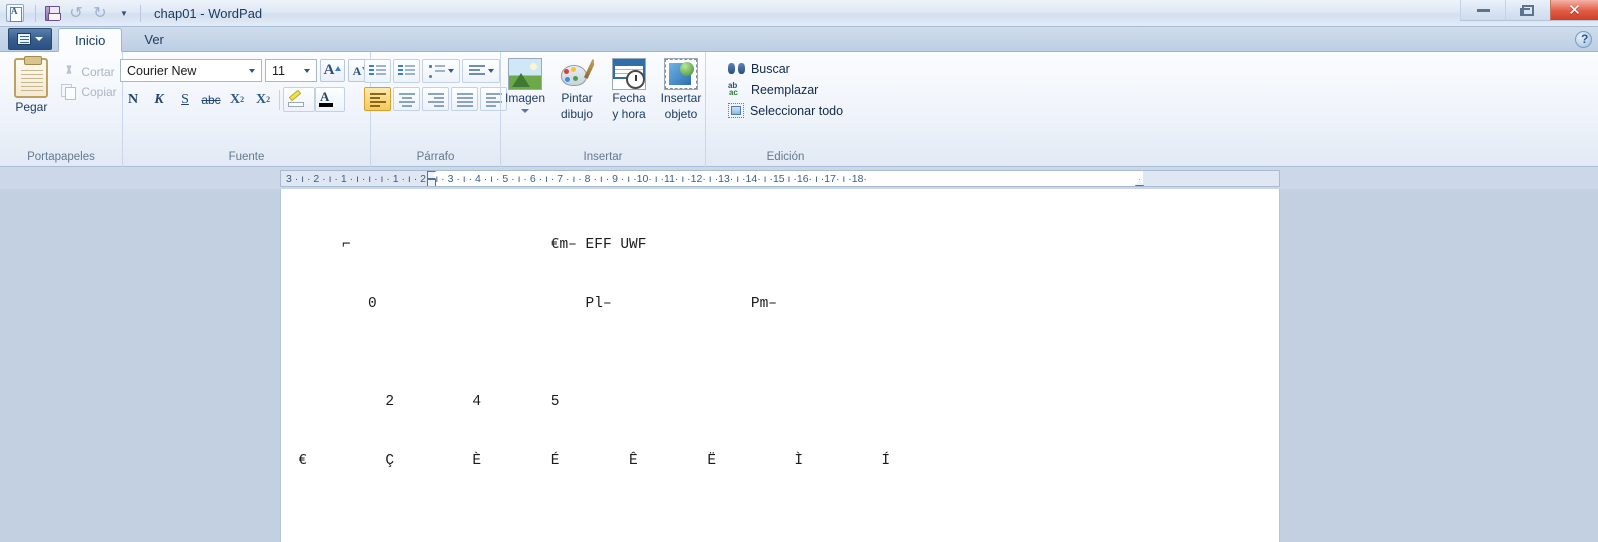  What do you see at coordinates (525, 98) in the screenshot?
I see `insert-picture-label: Imagen` at bounding box center [525, 98].